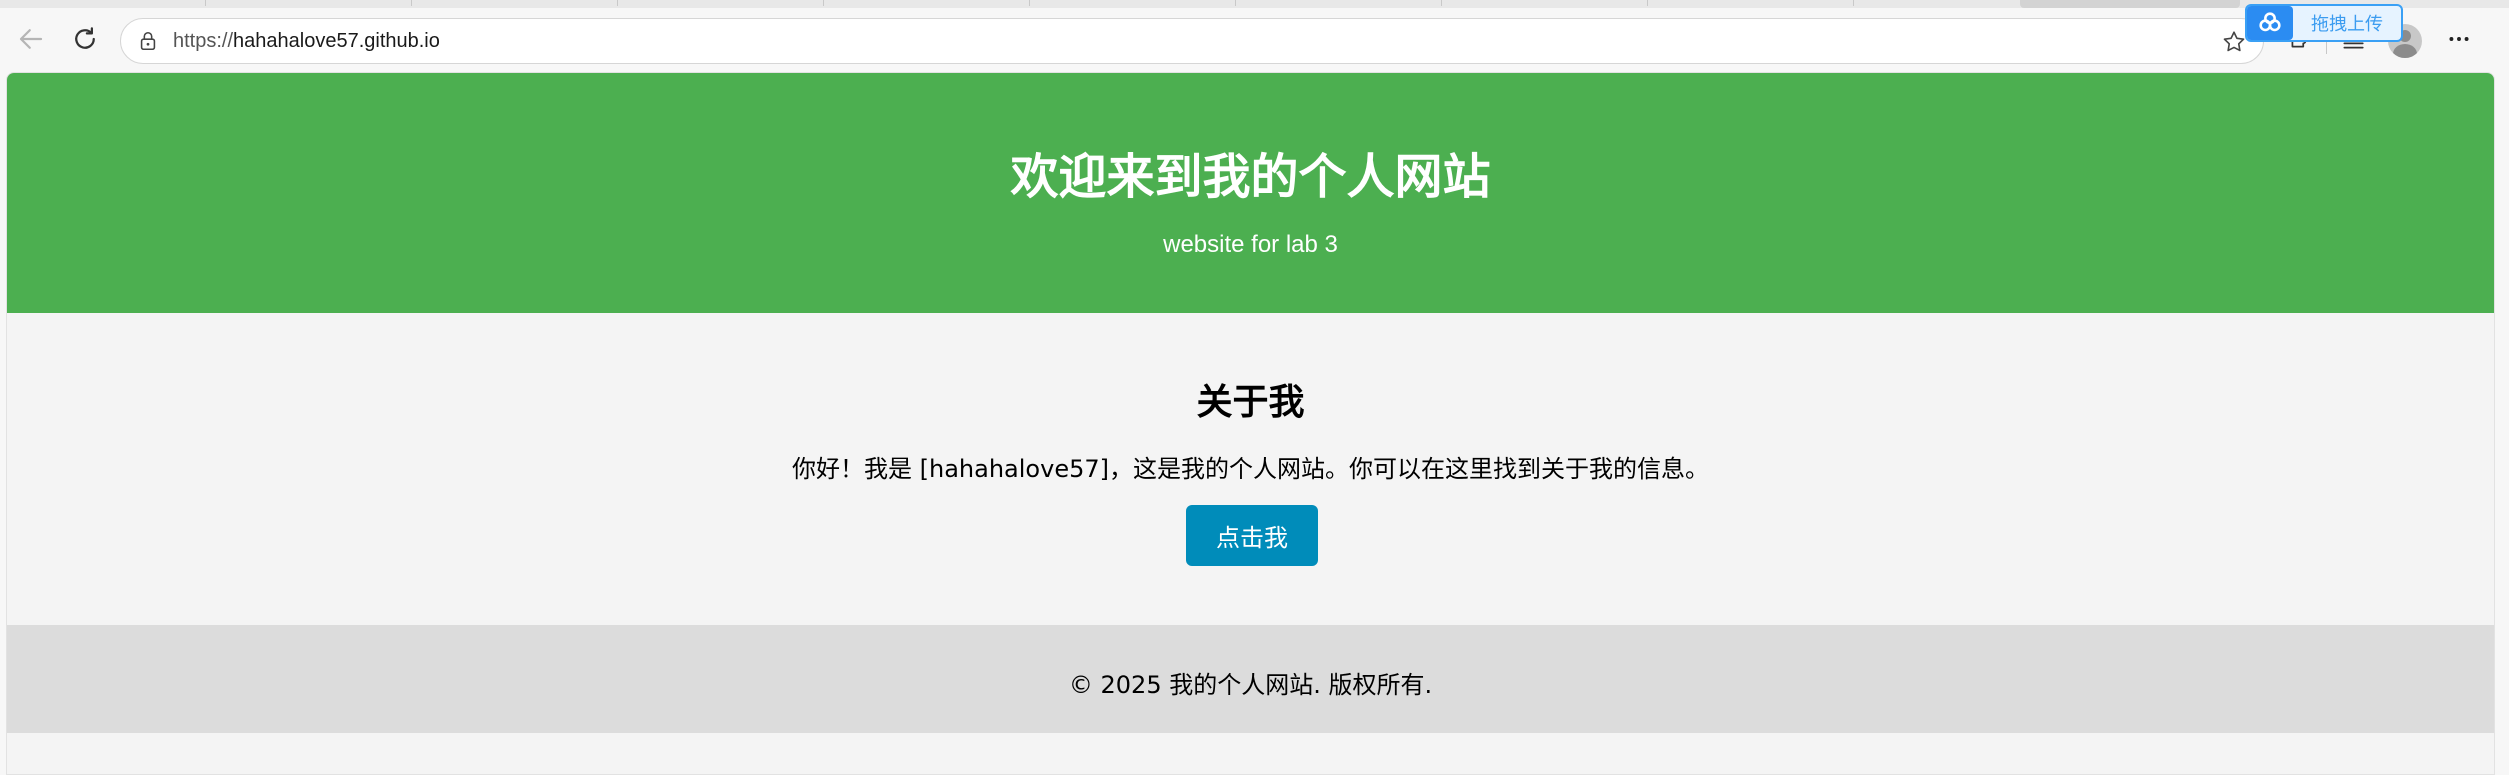 The width and height of the screenshot is (2509, 775). I want to click on url-text: https://hahahalove57.github.io, so click(306, 41).